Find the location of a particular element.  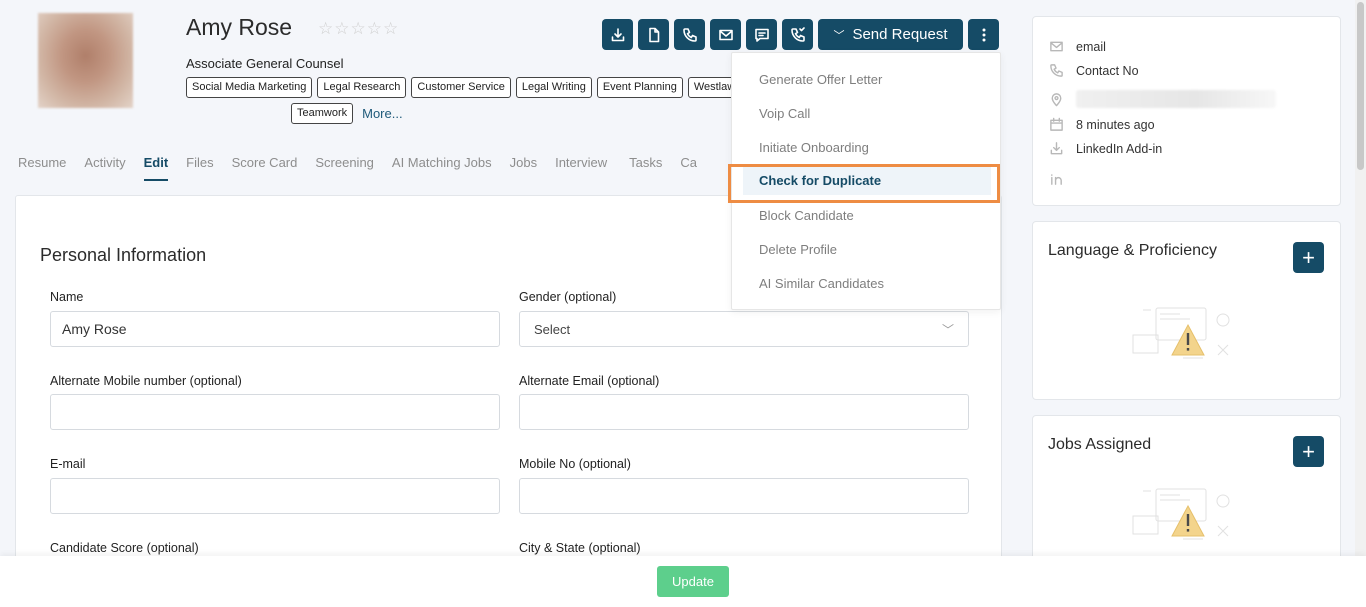

location-pin-icon is located at coordinates (1056, 99).